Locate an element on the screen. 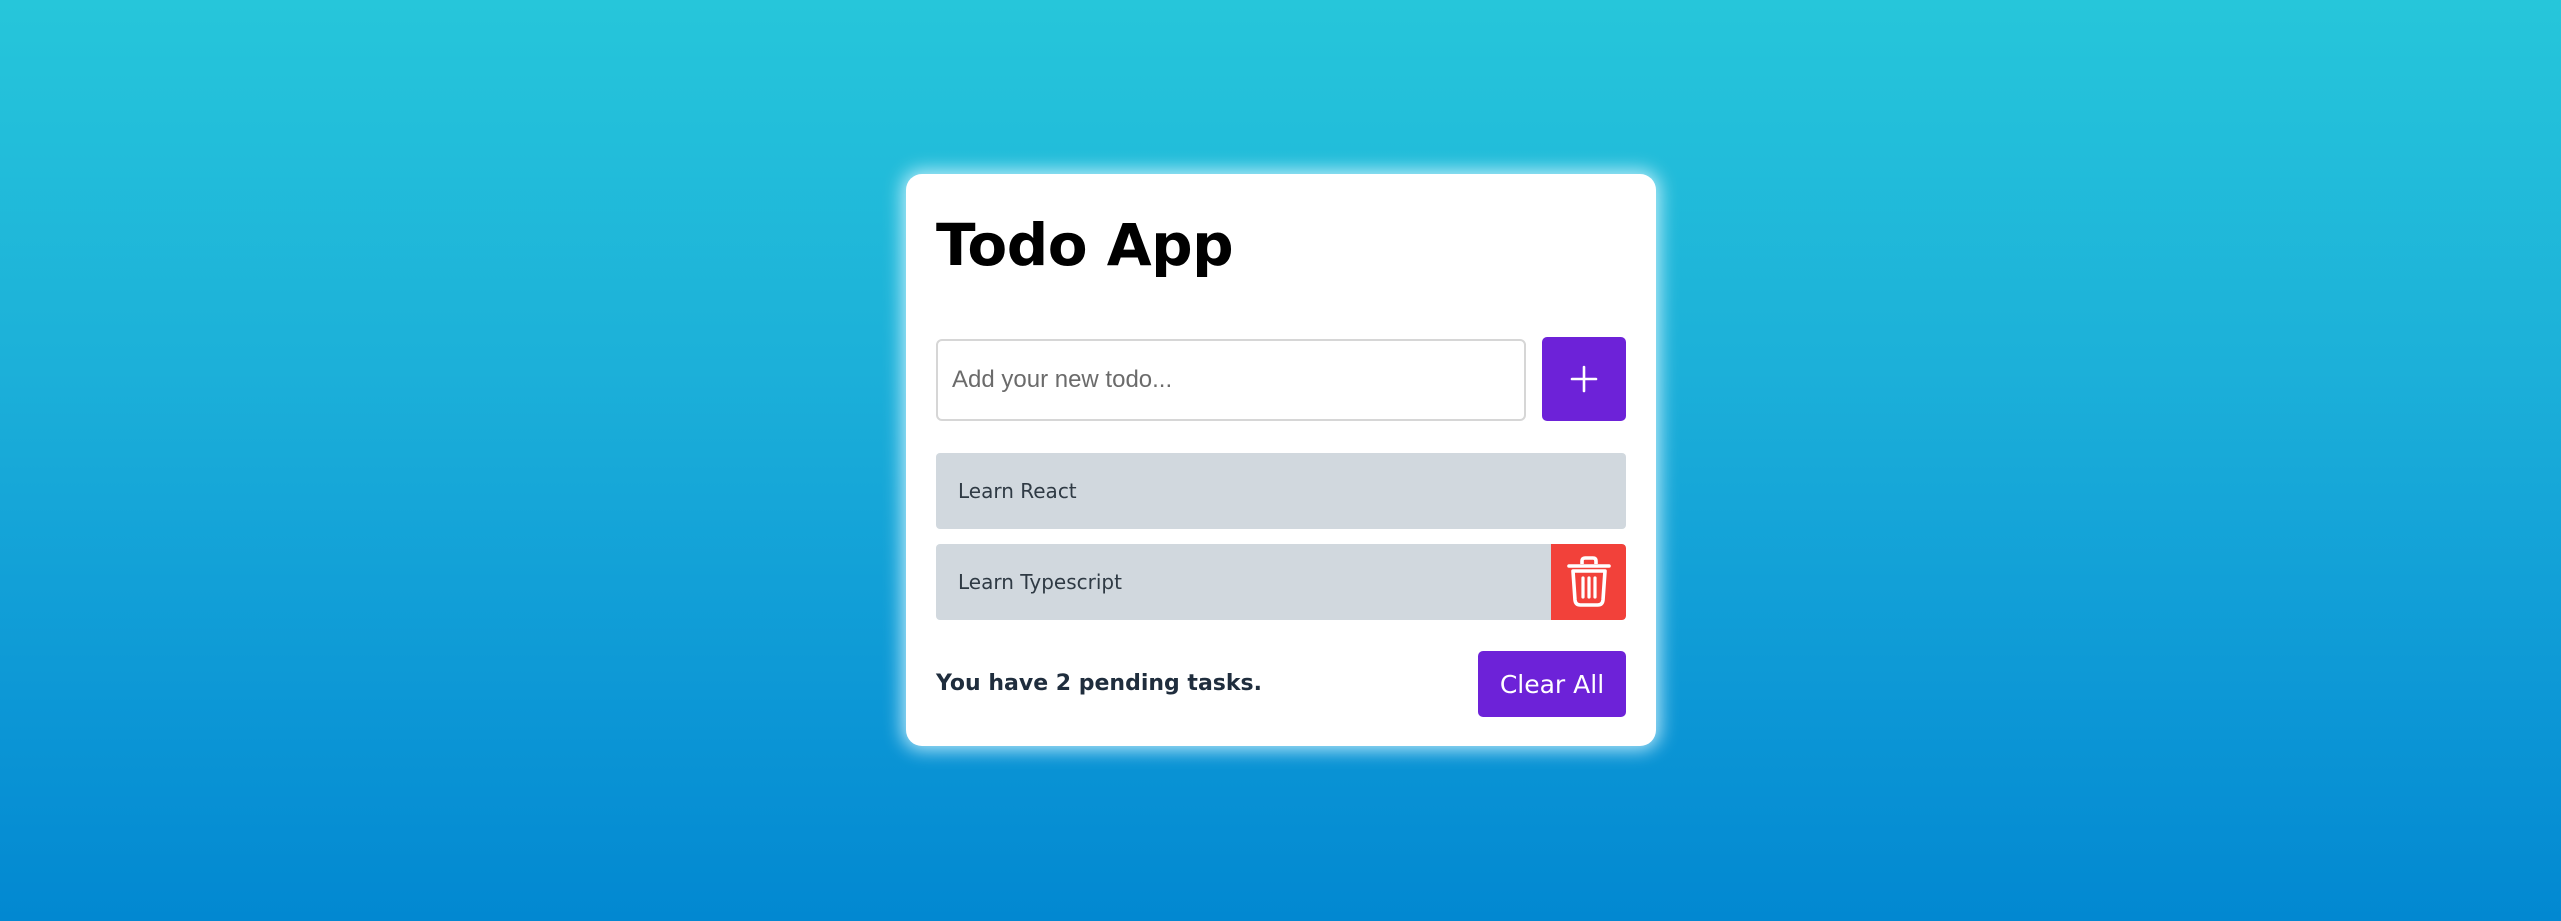 This screenshot has width=2561, height=921. list-item: Learn React is located at coordinates (1281, 491).